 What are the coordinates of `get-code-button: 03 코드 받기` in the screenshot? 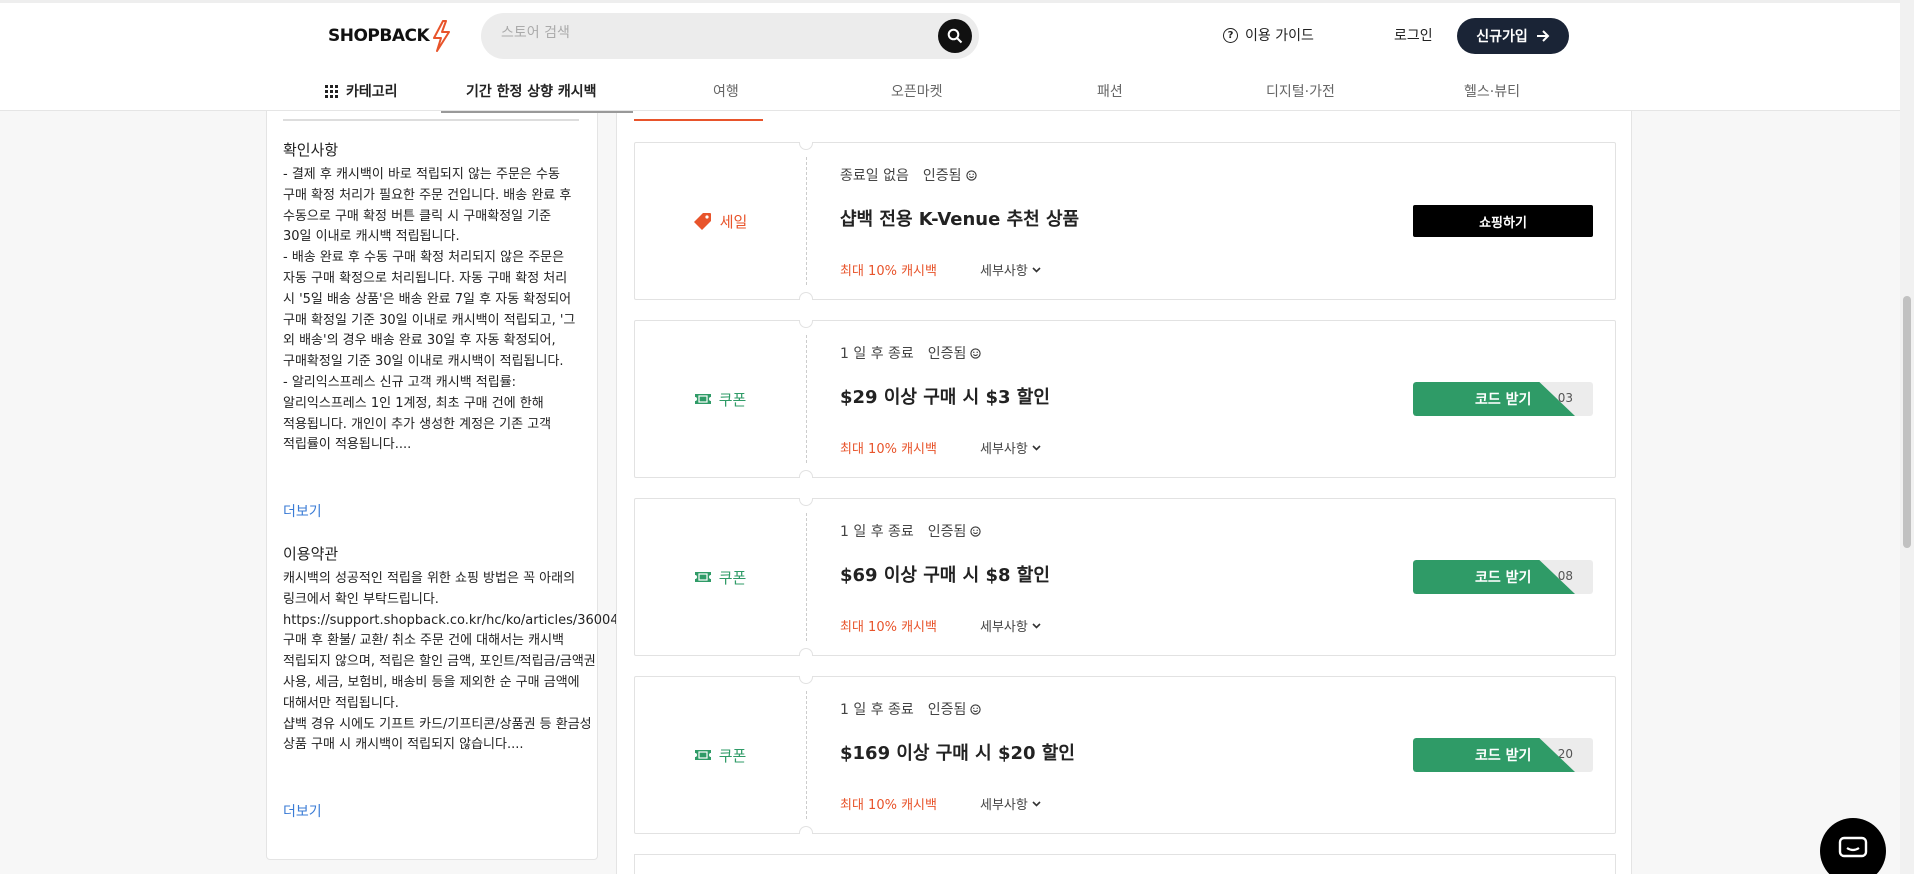 It's located at (1503, 399).